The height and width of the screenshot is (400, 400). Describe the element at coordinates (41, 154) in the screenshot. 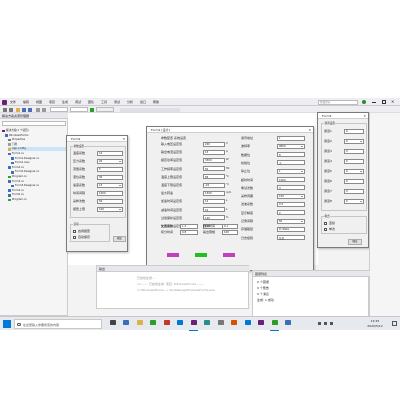

I see `tree-item: Form1.cs` at that location.